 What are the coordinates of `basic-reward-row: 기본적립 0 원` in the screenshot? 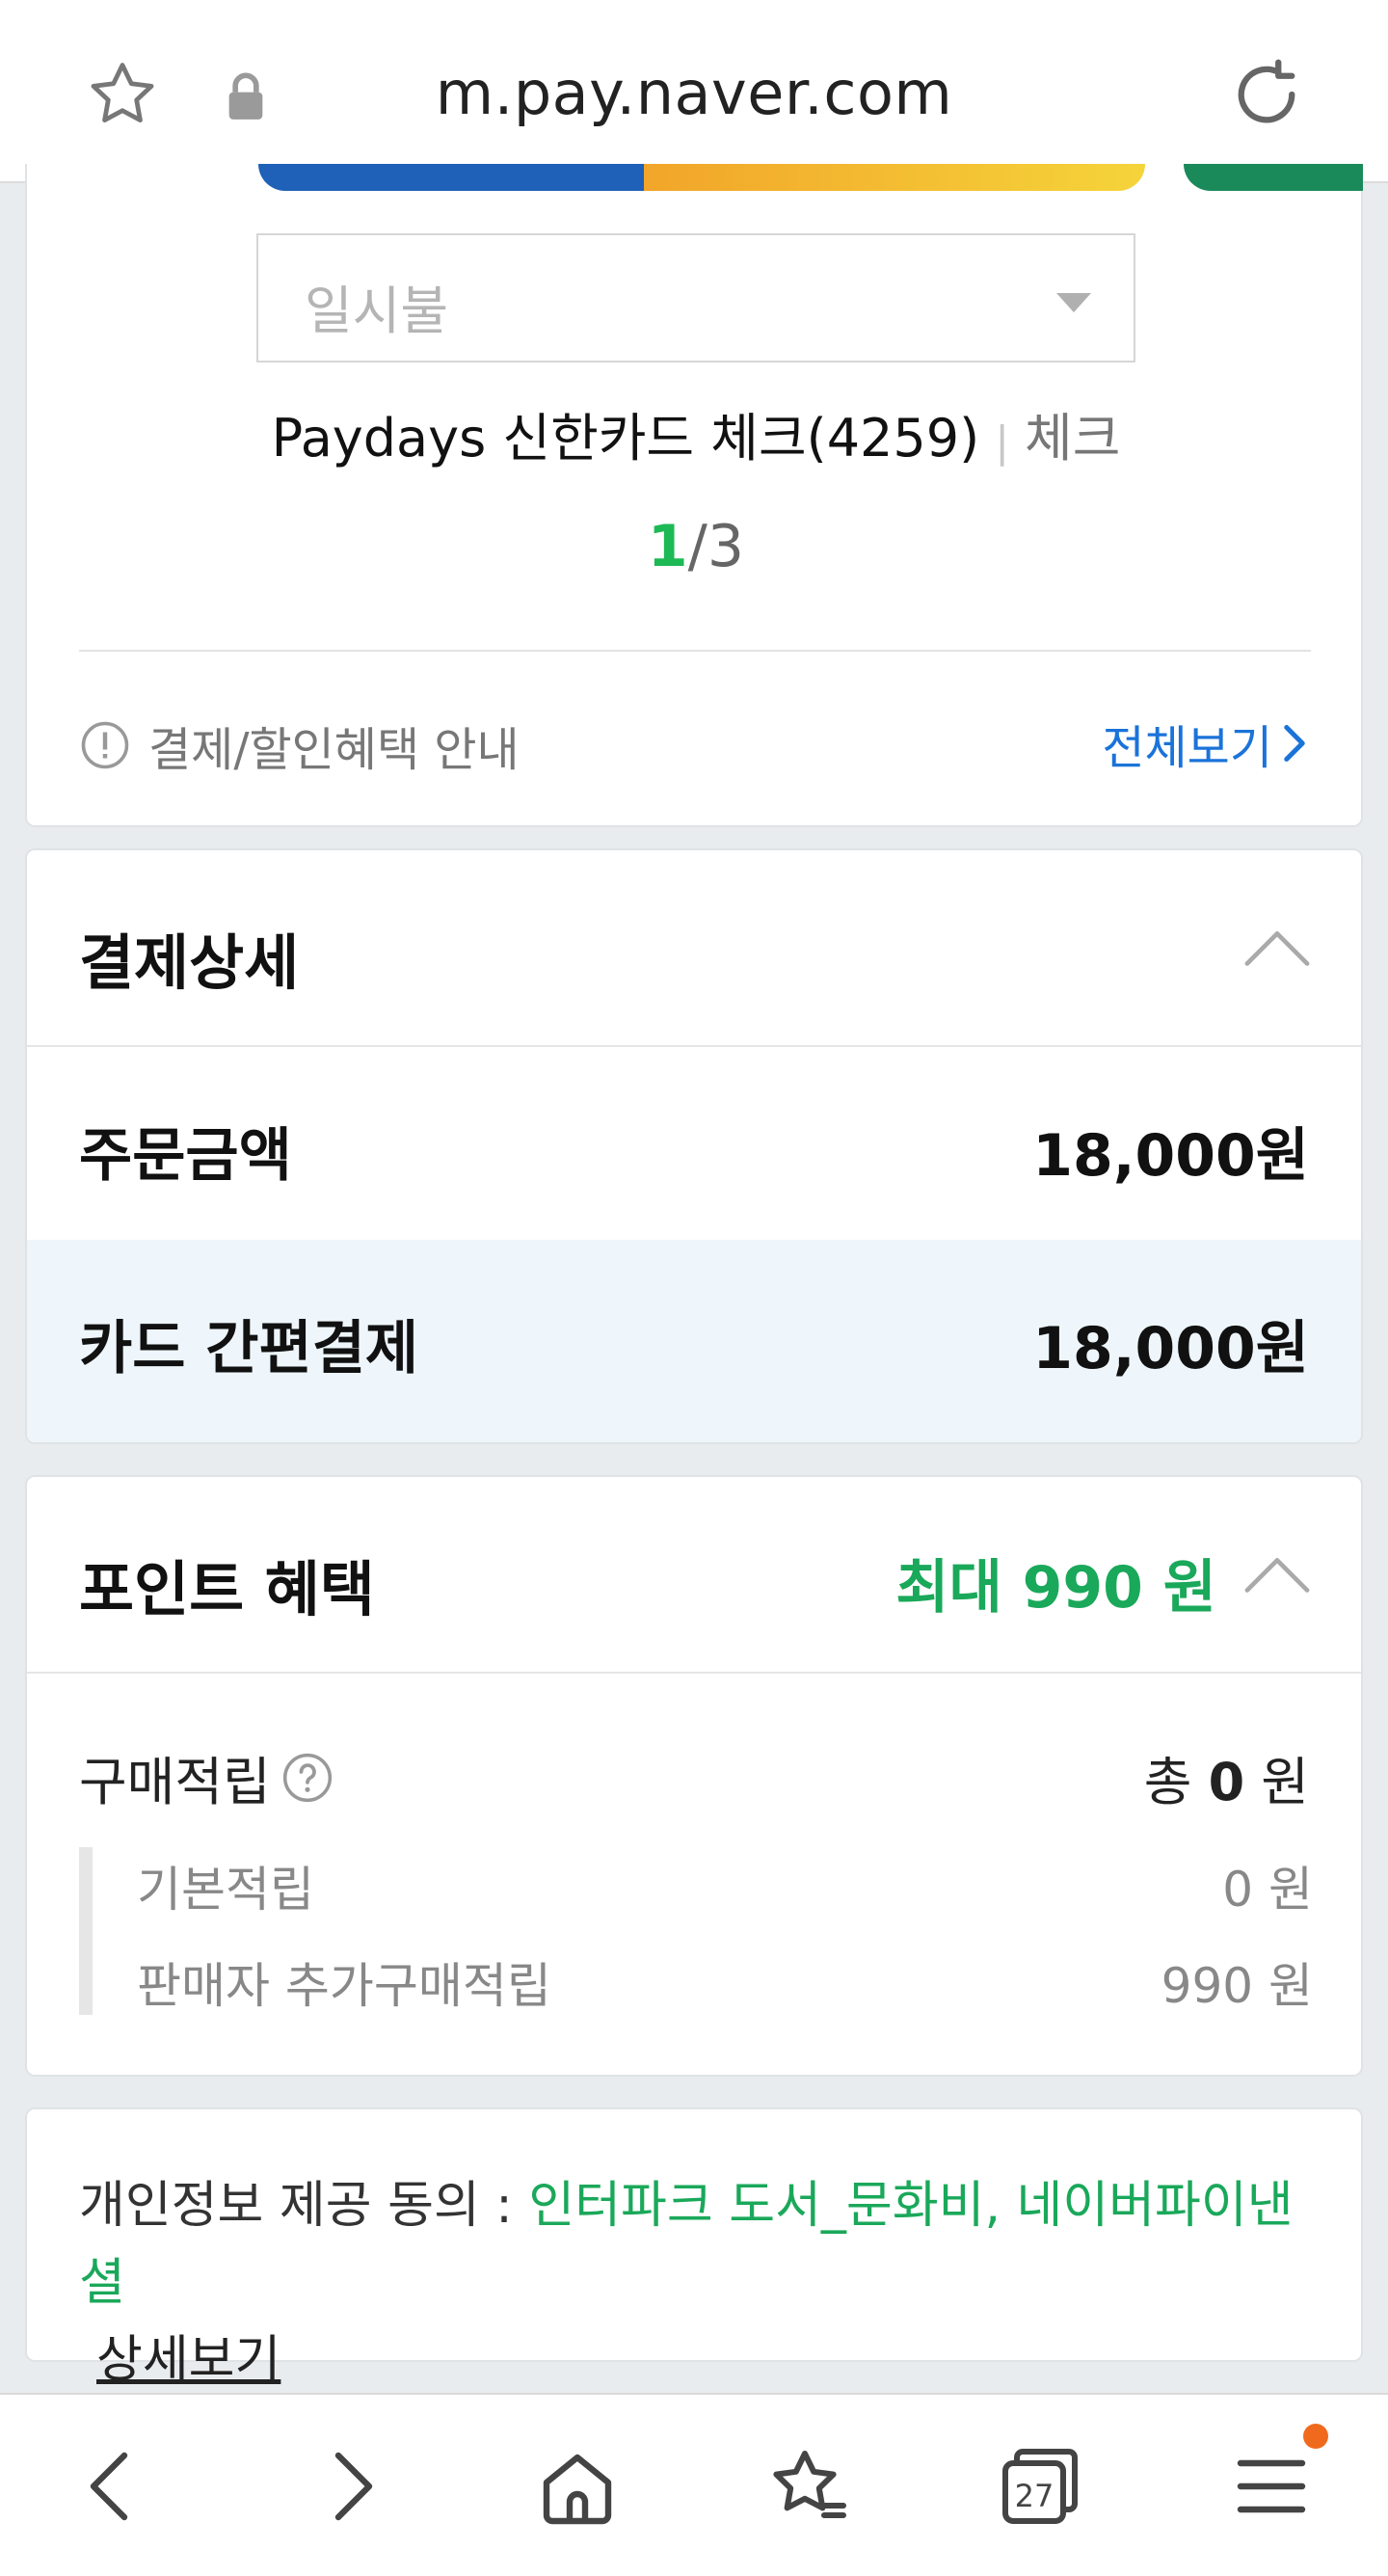 It's located at (725, 1886).